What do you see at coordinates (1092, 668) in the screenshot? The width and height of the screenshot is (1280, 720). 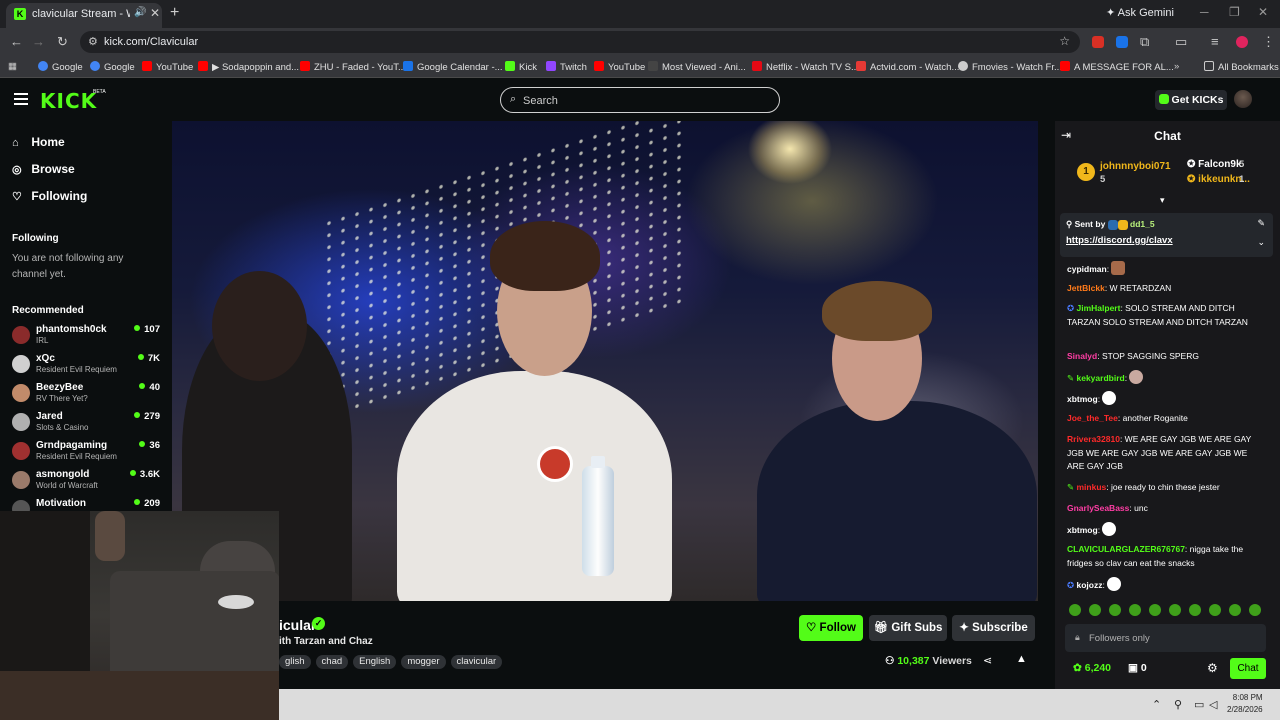 I see `kicks-points: ✿ 6,240` at bounding box center [1092, 668].